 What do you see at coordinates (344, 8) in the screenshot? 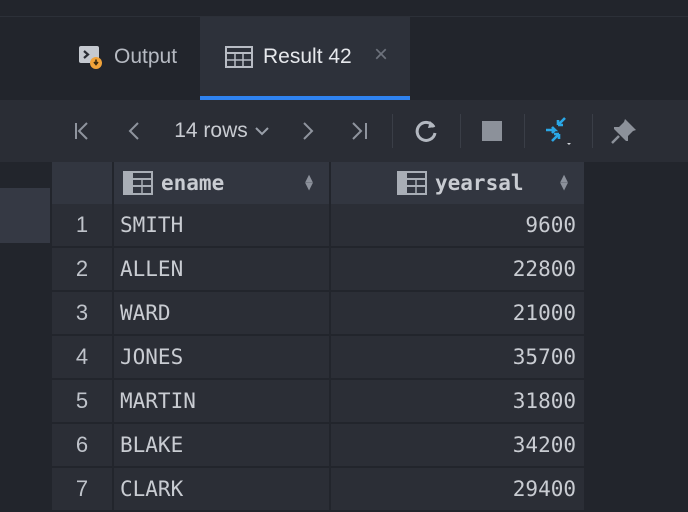
I see `window-top-border` at bounding box center [344, 8].